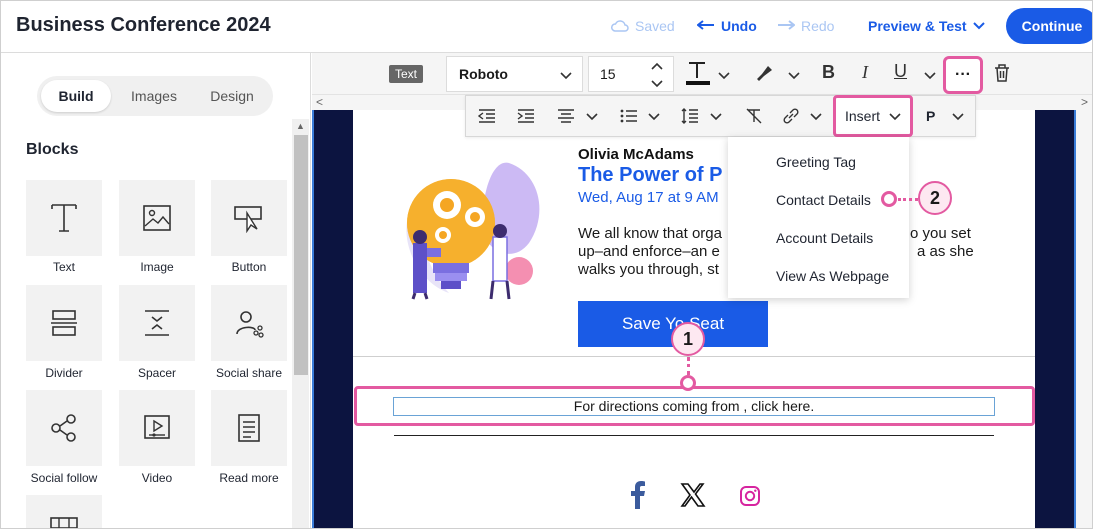 Image resolution: width=1093 pixels, height=529 pixels. What do you see at coordinates (930, 116) in the screenshot?
I see `paragraph-style-select: P` at bounding box center [930, 116].